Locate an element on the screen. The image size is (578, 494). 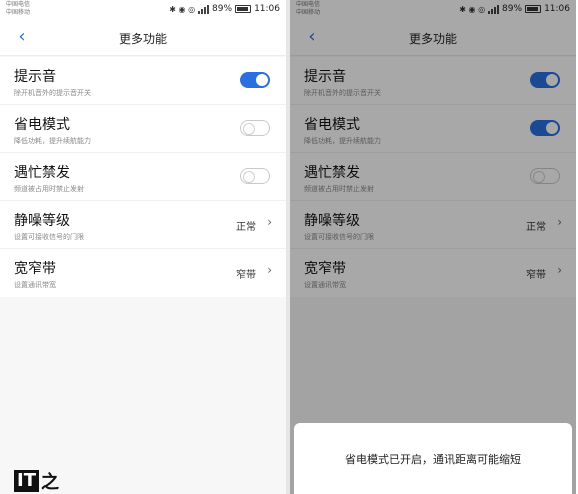
bluetooth-alarm-wifi-icons: ✱ ◉ ◎ is located at coordinates (182, 9).